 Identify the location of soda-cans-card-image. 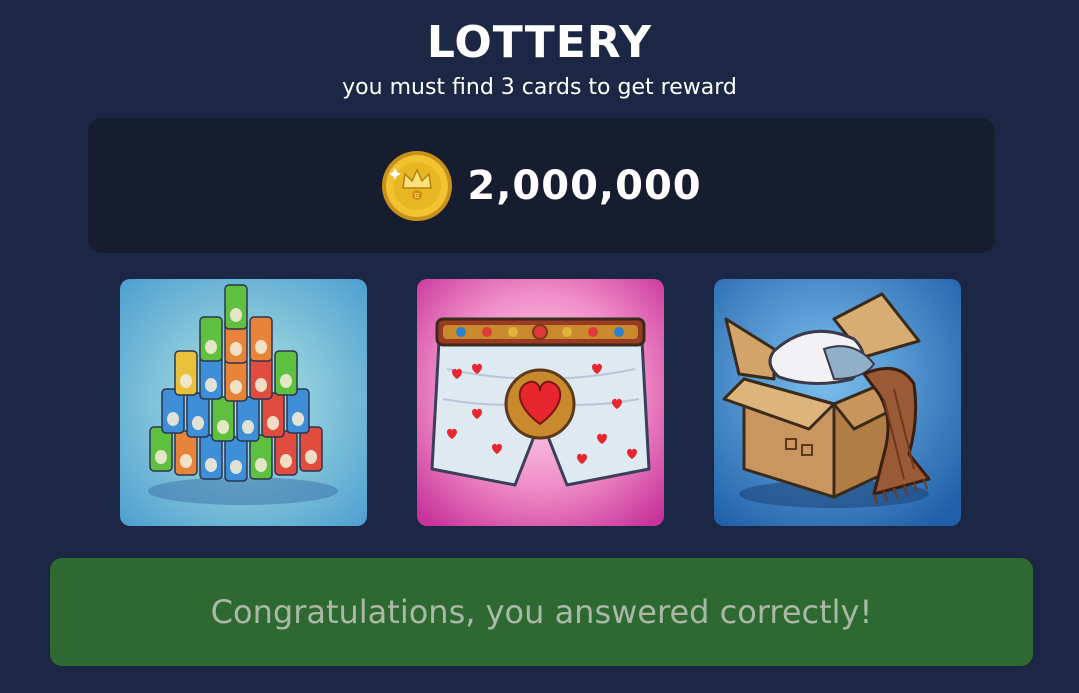
(243, 402).